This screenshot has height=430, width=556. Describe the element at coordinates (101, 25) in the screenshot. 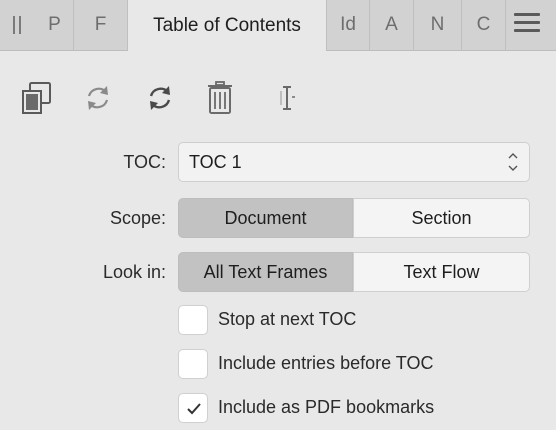

I see `tab-f: F` at that location.